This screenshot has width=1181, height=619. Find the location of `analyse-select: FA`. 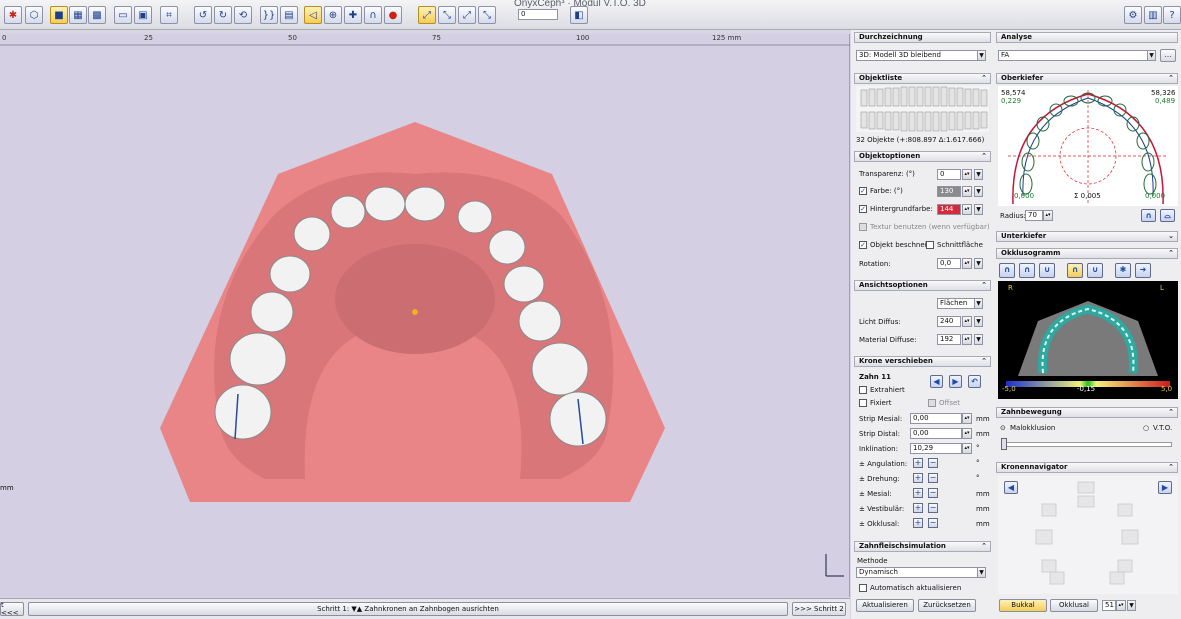

analyse-select: FA is located at coordinates (1073, 55).